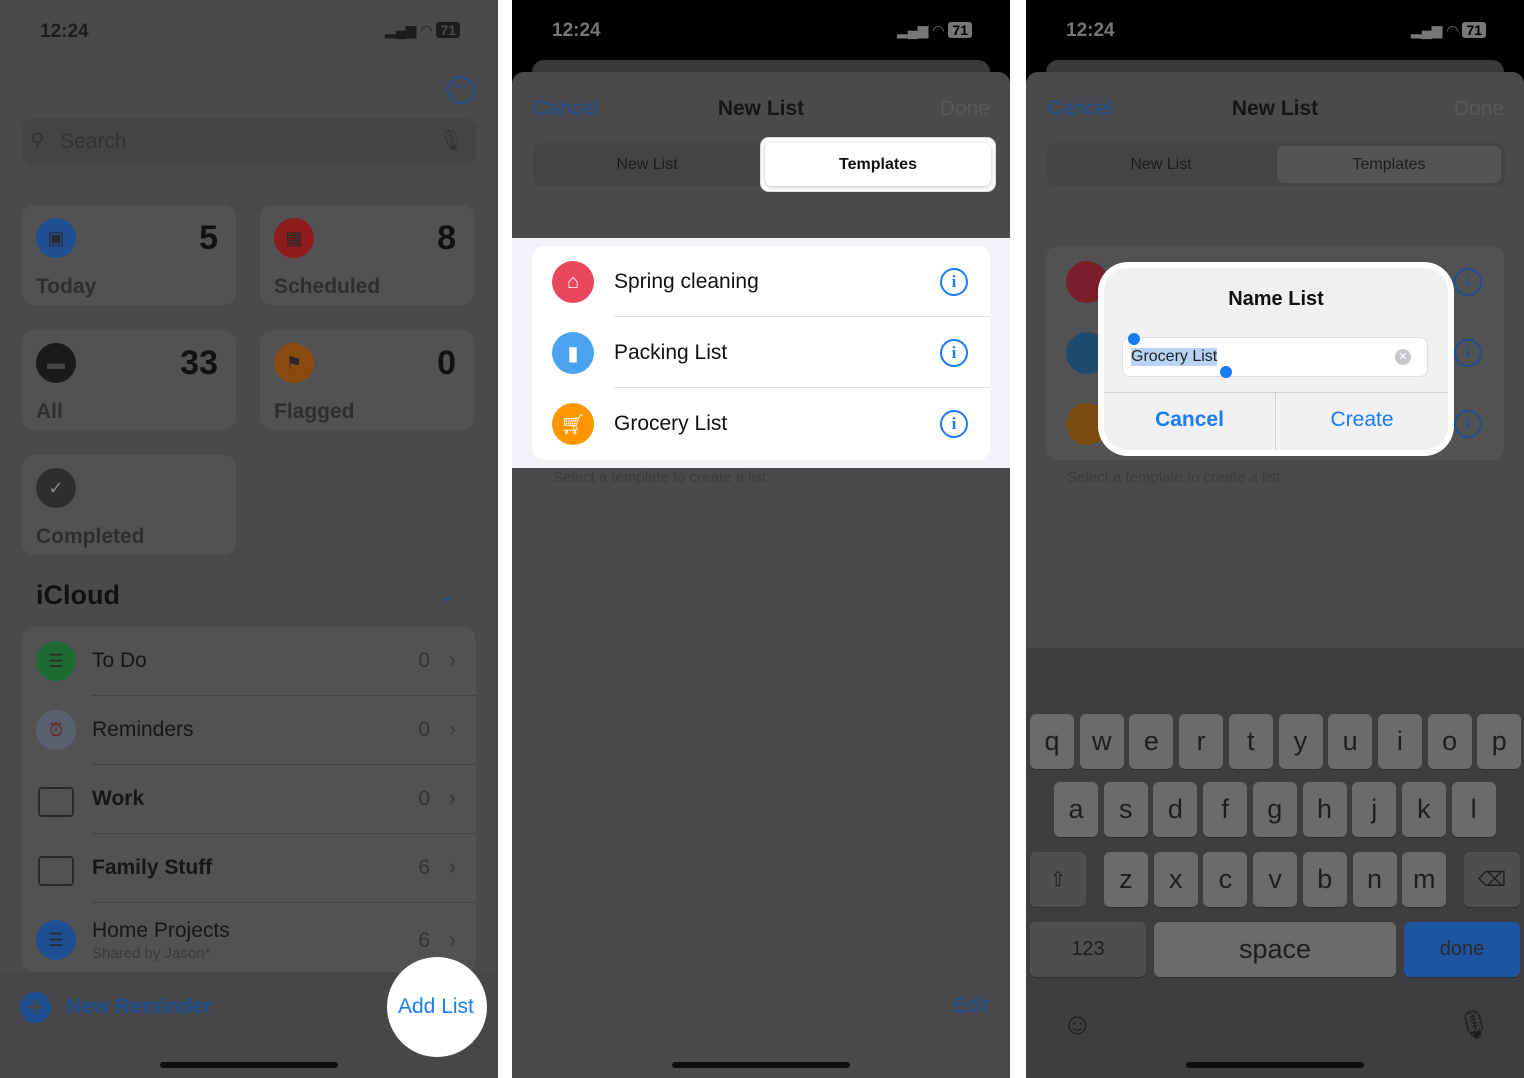 Image resolution: width=1524 pixels, height=1078 pixels. What do you see at coordinates (1058, 879) in the screenshot?
I see `shift-key: ⇧` at bounding box center [1058, 879].